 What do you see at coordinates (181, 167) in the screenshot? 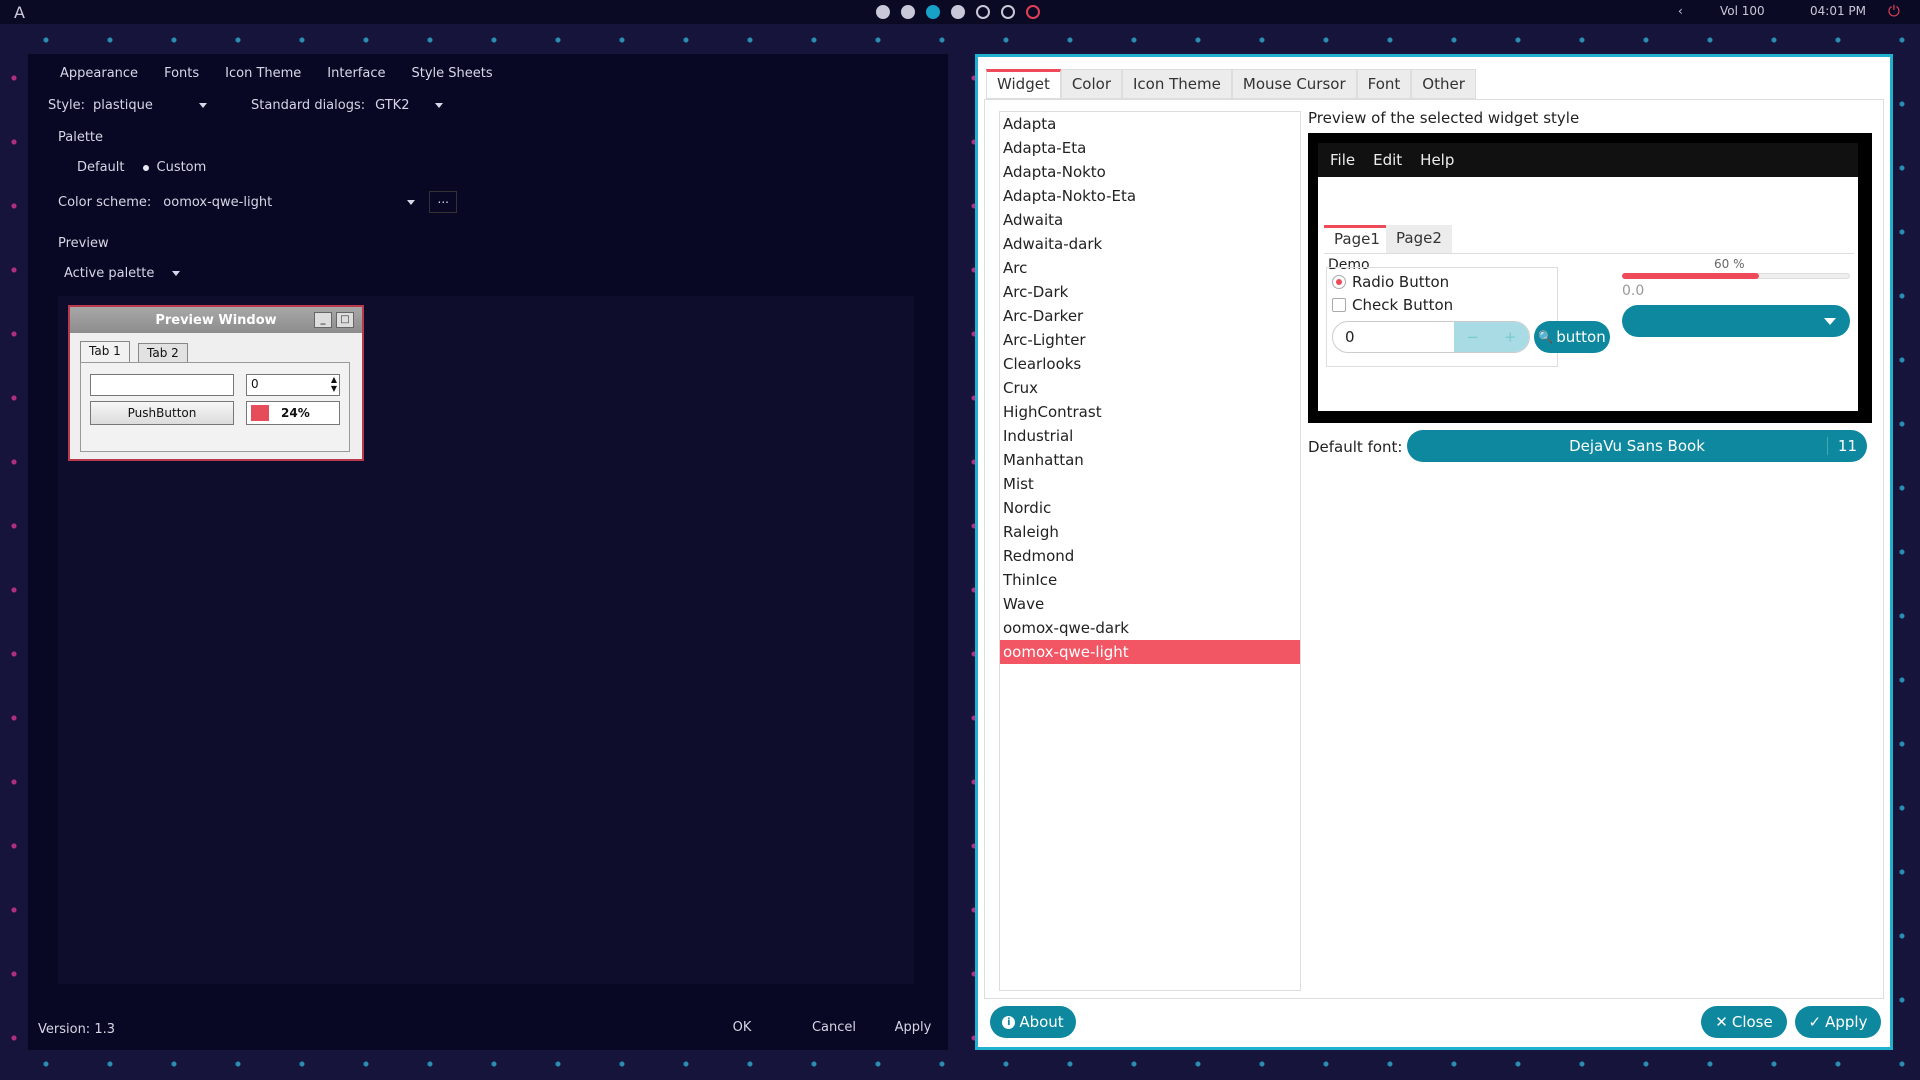
I see `palette-custom-label: Custom` at bounding box center [181, 167].